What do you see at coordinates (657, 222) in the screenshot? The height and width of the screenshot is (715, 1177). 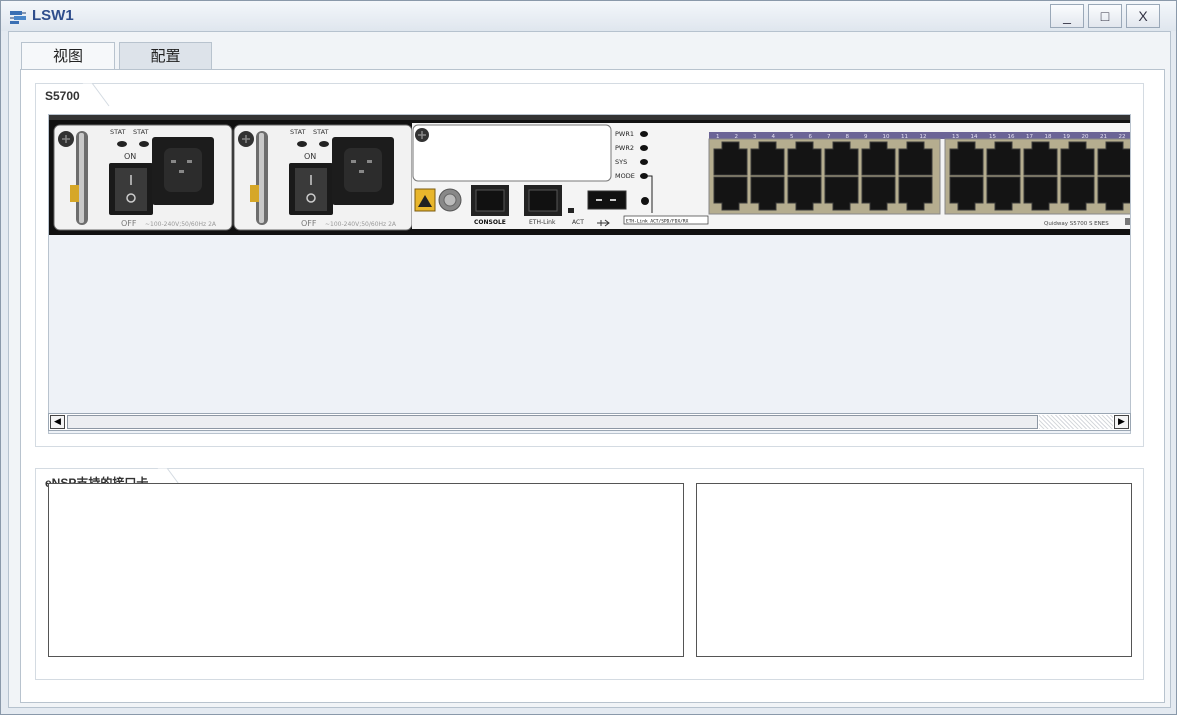 I see `indicator-legend: ETH-Link ACT/SPD/FDX/RX` at bounding box center [657, 222].